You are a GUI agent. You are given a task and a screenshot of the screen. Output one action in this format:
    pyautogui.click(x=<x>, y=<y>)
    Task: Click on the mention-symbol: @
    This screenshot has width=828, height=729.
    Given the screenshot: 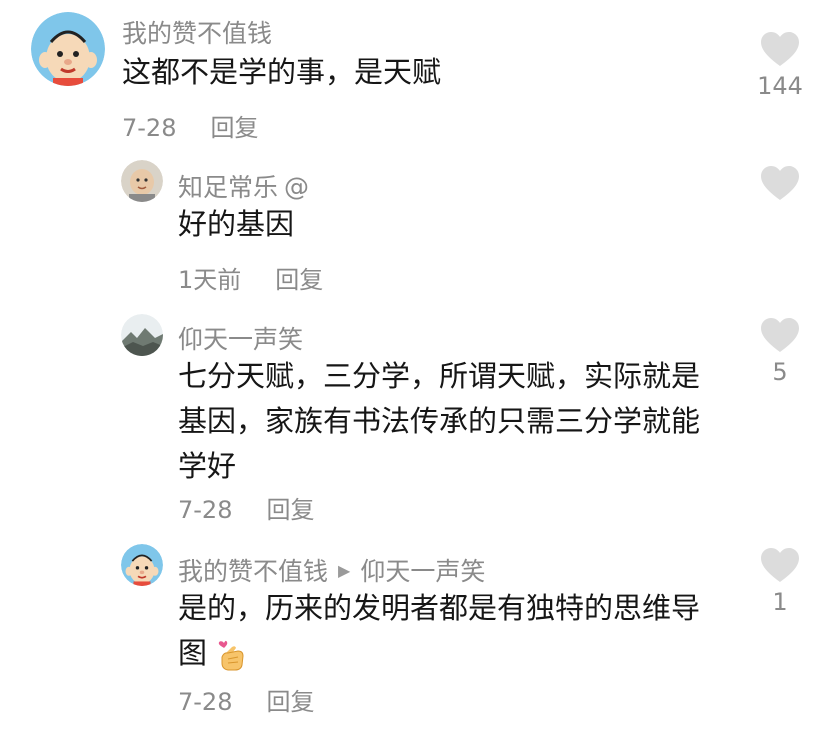 What is the action you would take?
    pyautogui.click(x=297, y=186)
    